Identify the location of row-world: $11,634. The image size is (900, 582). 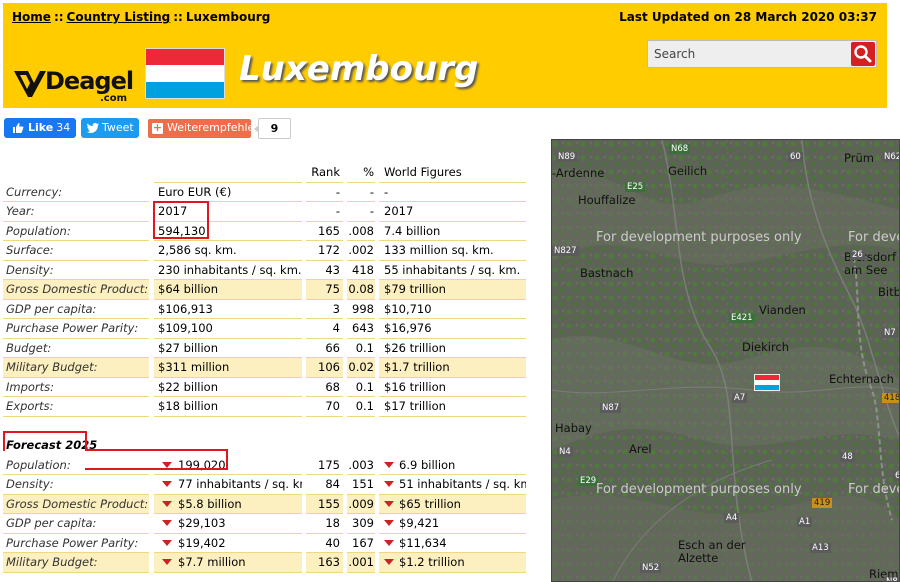
(452, 543).